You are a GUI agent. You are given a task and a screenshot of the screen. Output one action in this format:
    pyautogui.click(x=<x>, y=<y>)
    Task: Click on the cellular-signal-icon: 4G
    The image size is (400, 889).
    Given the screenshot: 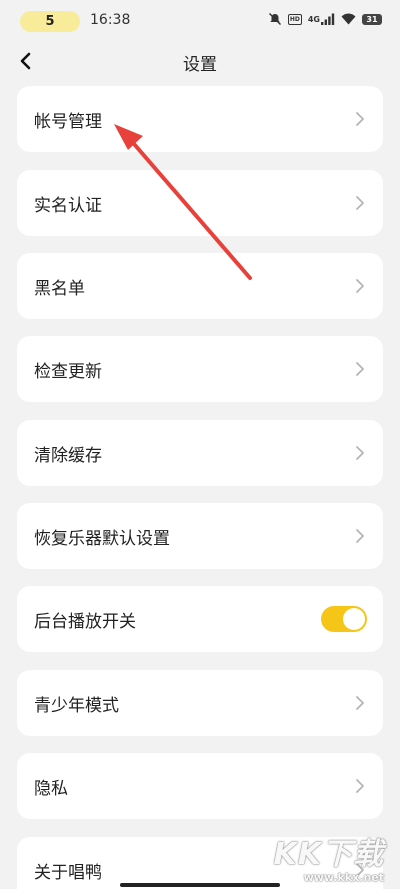 What is the action you would take?
    pyautogui.click(x=321, y=19)
    